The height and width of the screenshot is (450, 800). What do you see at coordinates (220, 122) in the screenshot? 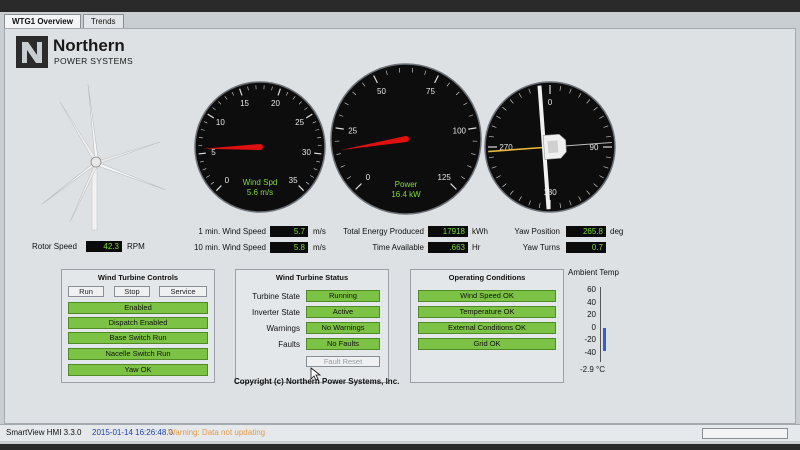
I see `wind-tick-10: 10` at bounding box center [220, 122].